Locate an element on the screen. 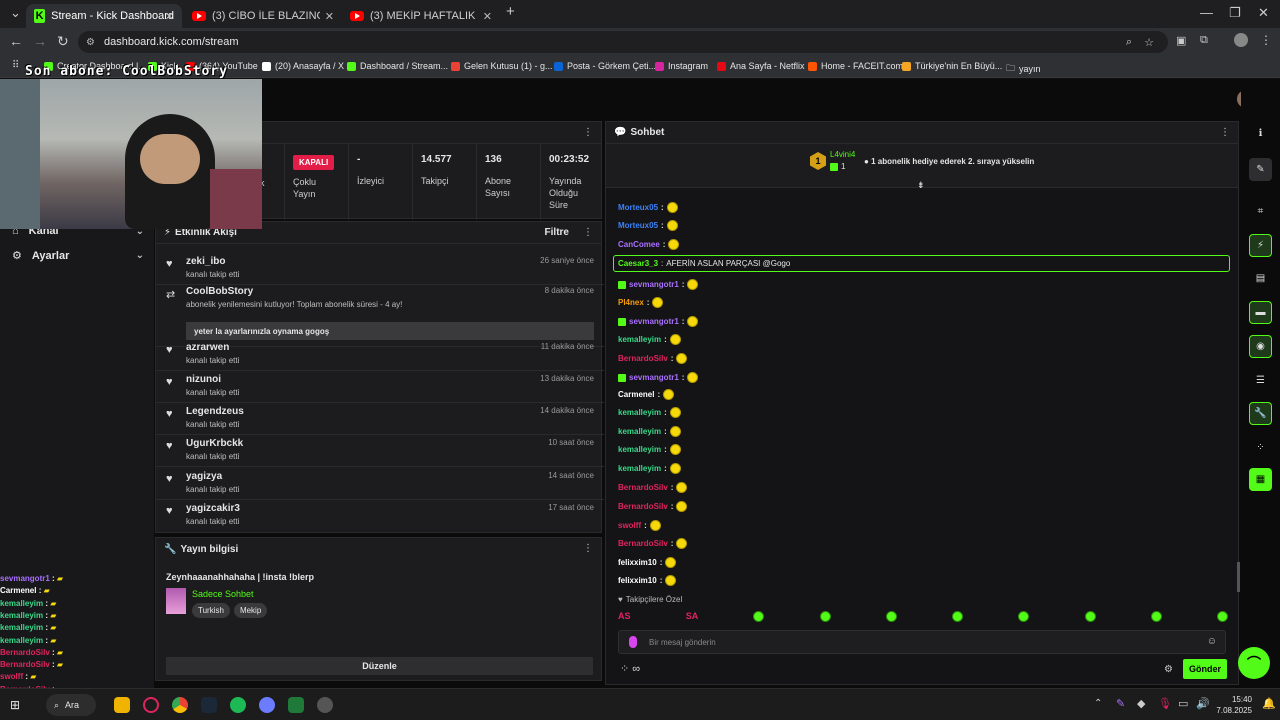  chat-message: felixxim10: is located at coordinates (647, 562).